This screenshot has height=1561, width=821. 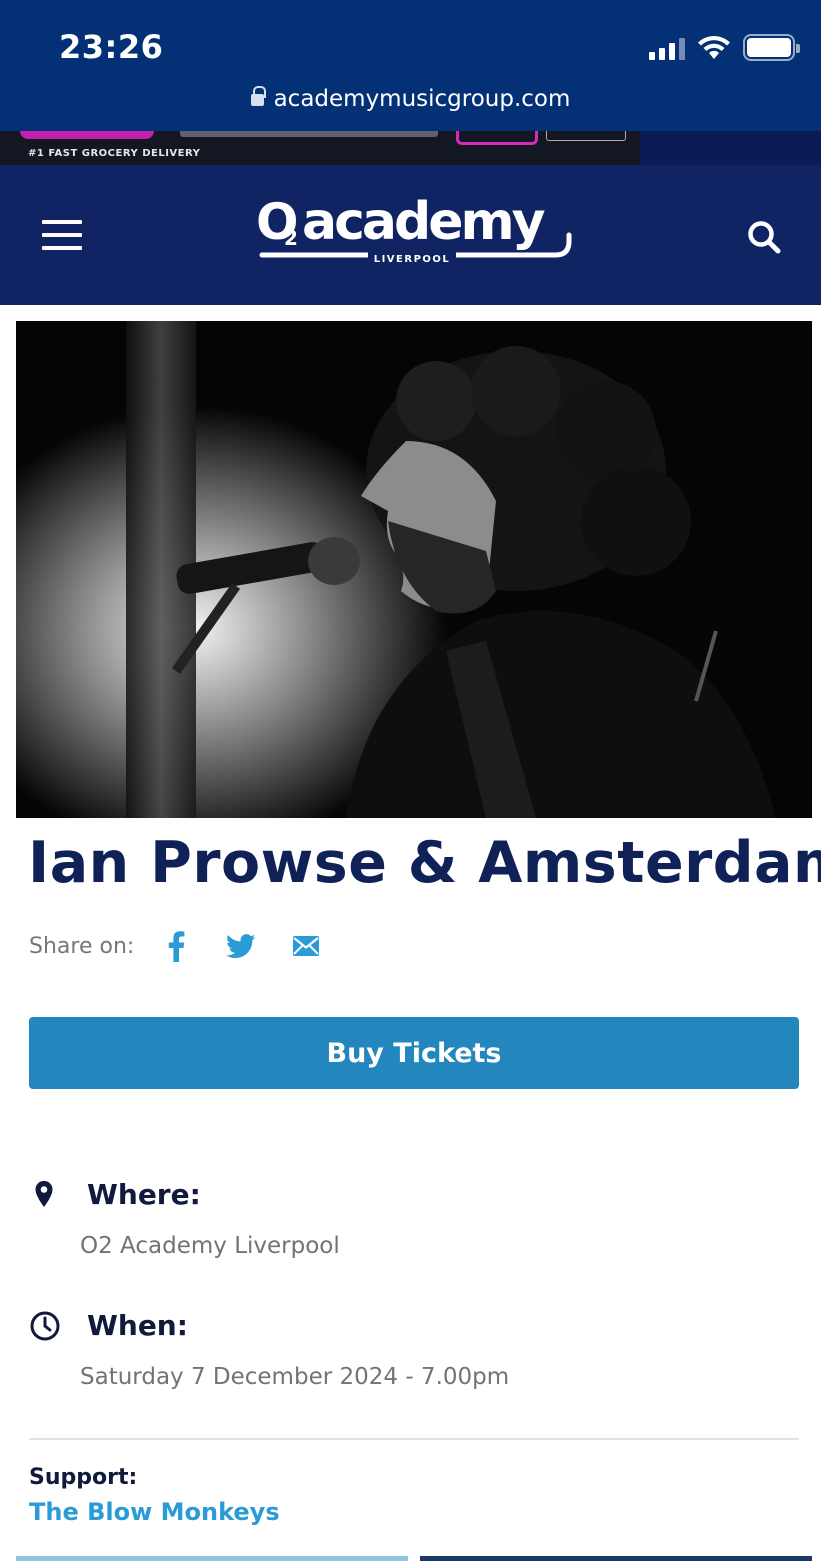 I want to click on ad-tagline: #1 FAST GROCERY DELIVERY, so click(x=114, y=153).